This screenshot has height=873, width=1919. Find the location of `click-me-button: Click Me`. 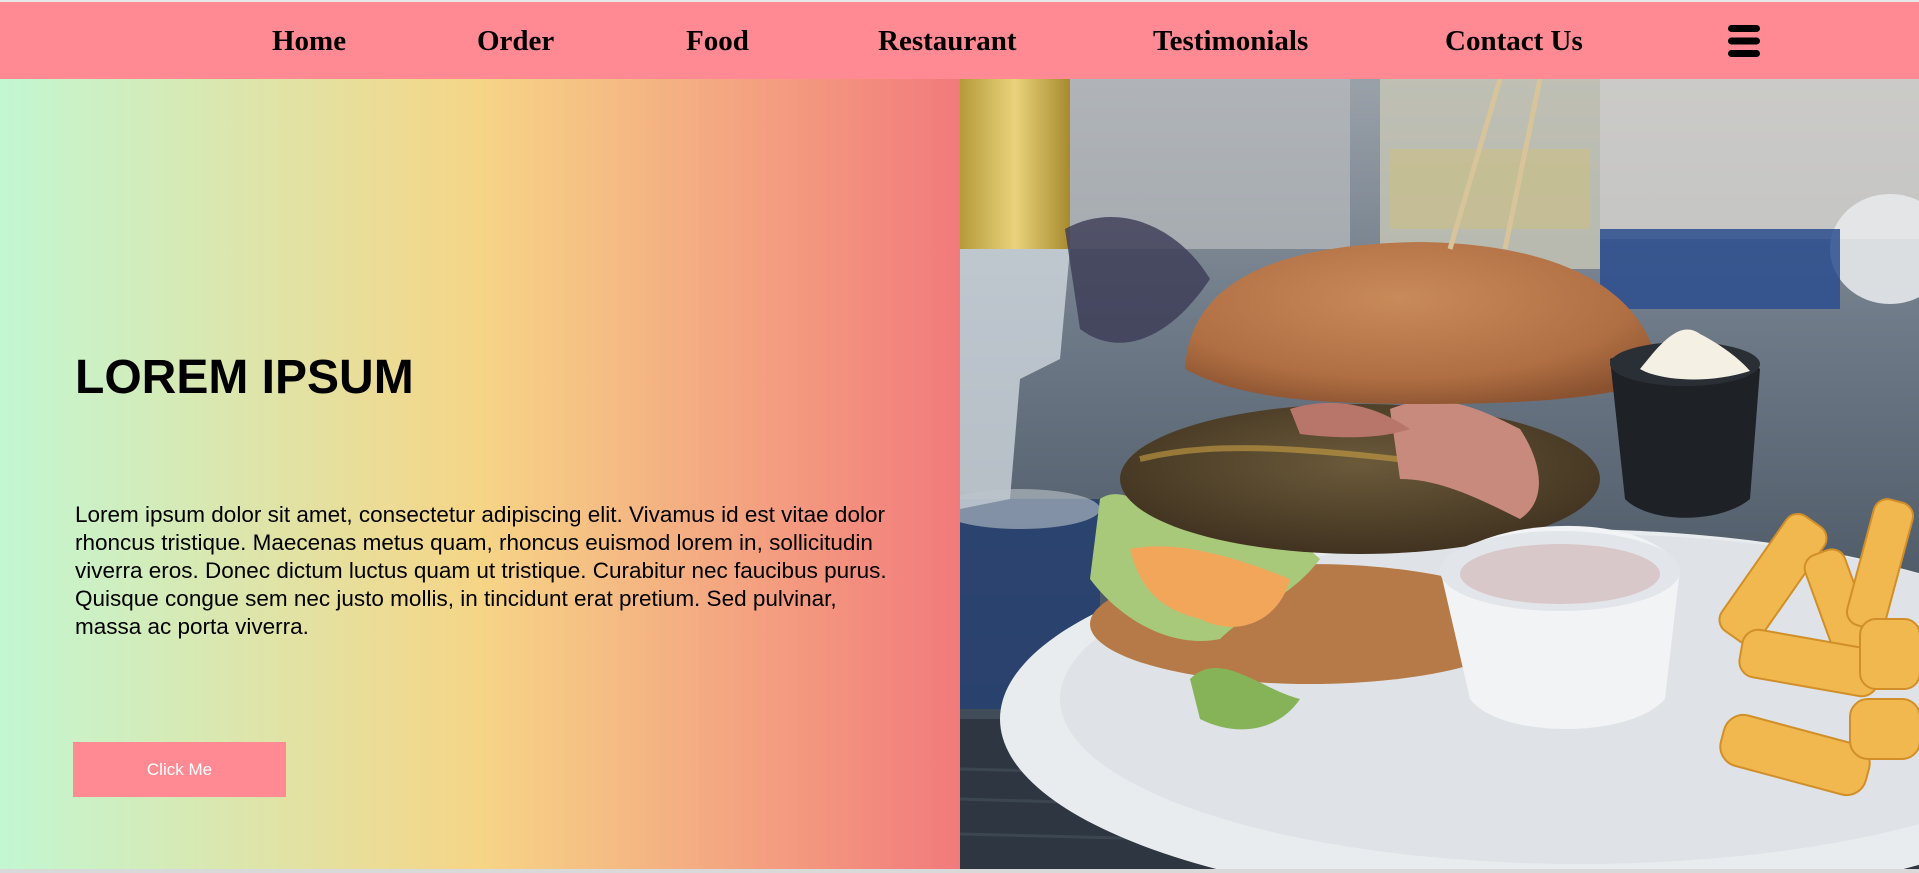

click-me-button: Click Me is located at coordinates (179, 769).